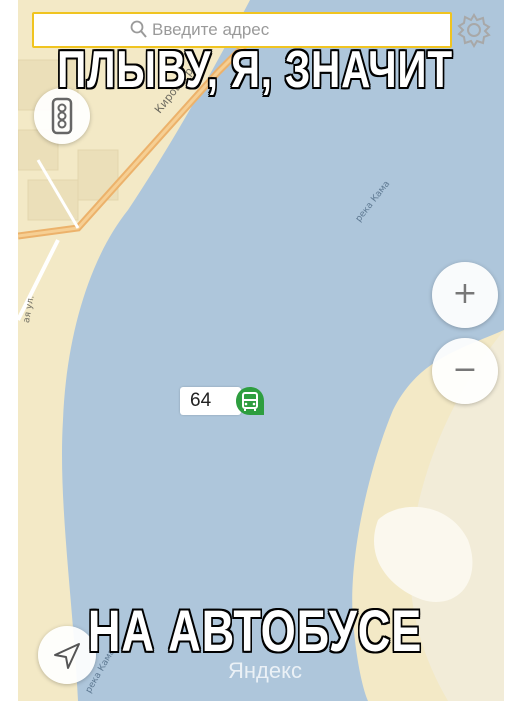 The height and width of the screenshot is (701, 510). I want to click on zoom-out-label: −, so click(465, 369).